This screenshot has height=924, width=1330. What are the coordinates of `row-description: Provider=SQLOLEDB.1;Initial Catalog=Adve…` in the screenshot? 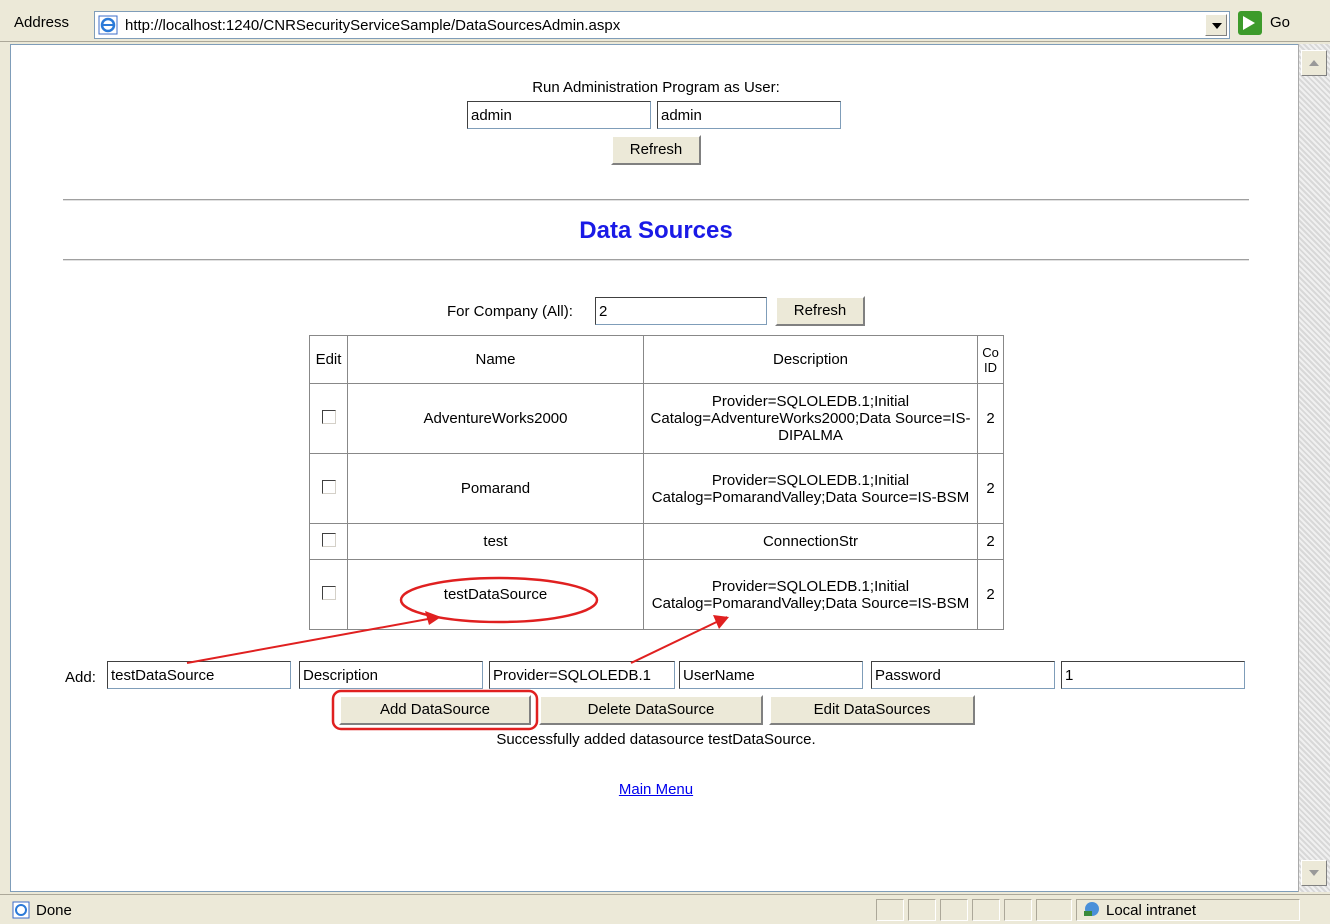 It's located at (810, 418).